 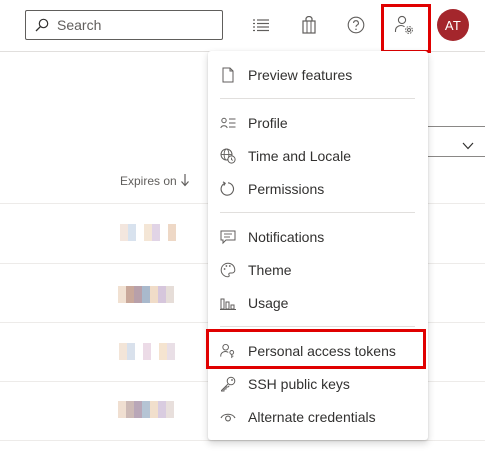 I want to click on menu-item-time-and-locale: Time and Locale, so click(x=318, y=156).